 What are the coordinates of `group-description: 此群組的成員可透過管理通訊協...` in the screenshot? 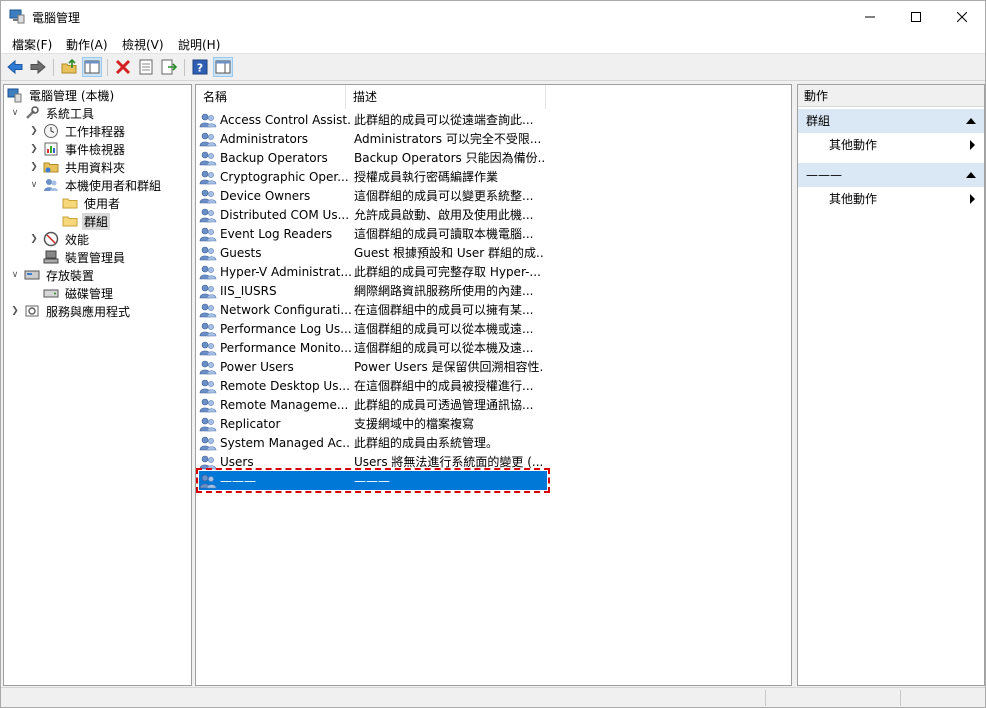 It's located at (444, 405).